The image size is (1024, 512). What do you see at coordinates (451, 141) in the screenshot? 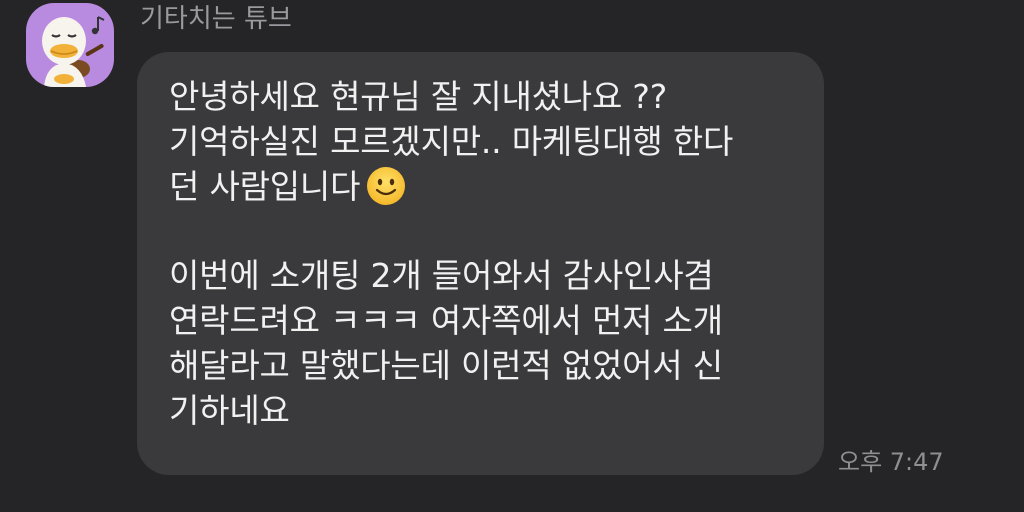
I see `message-line: 기억하실진 모르겠지만.. 마케팅대행 한다` at bounding box center [451, 141].